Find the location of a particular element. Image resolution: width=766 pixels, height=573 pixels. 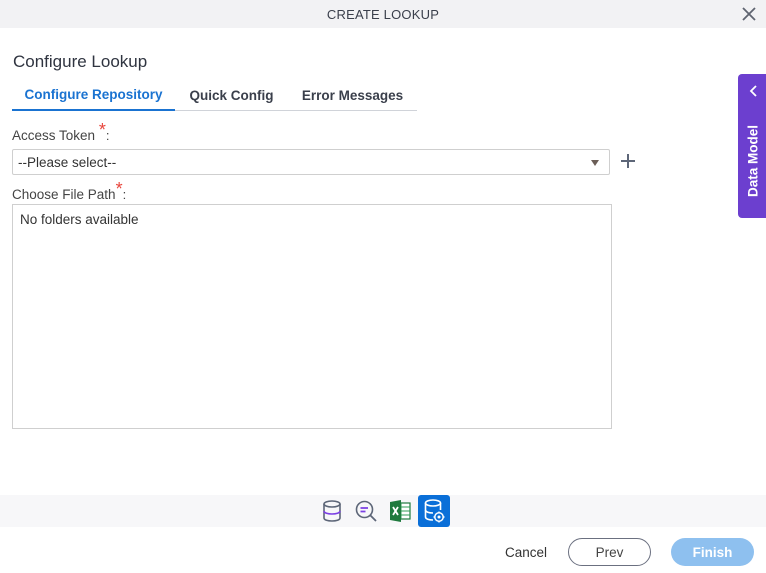

dialog-title: CREATE LOOKUP is located at coordinates (383, 14).